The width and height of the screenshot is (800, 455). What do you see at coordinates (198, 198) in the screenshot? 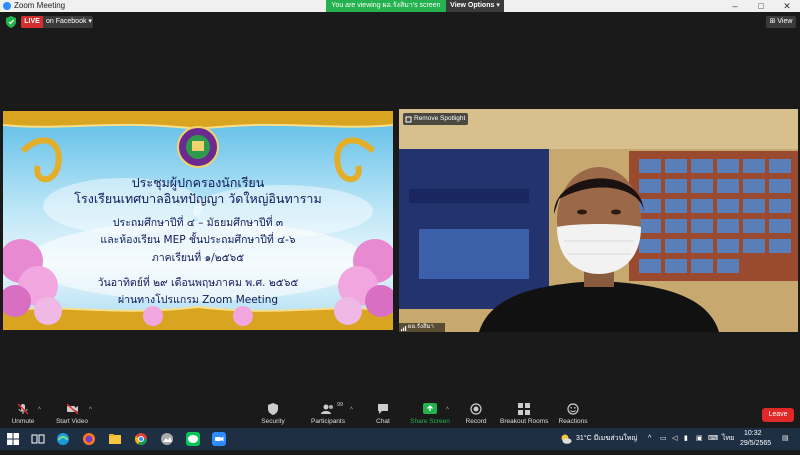
I see `slide-title-line-2: โรงเรียนเทศบาลอินทปัญญา วัดใหญ่อินทาราม` at bounding box center [198, 198].